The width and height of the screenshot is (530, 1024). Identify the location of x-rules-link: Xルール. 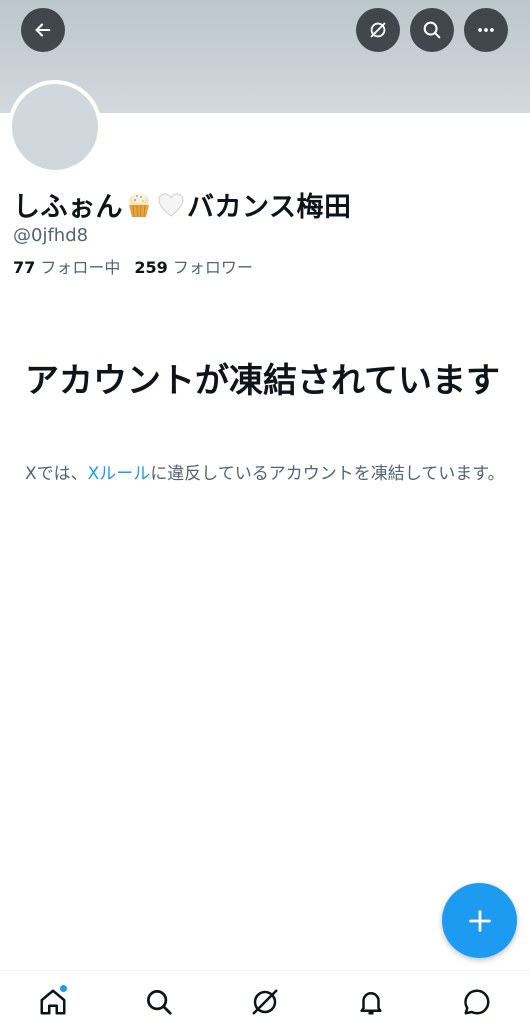
(119, 474).